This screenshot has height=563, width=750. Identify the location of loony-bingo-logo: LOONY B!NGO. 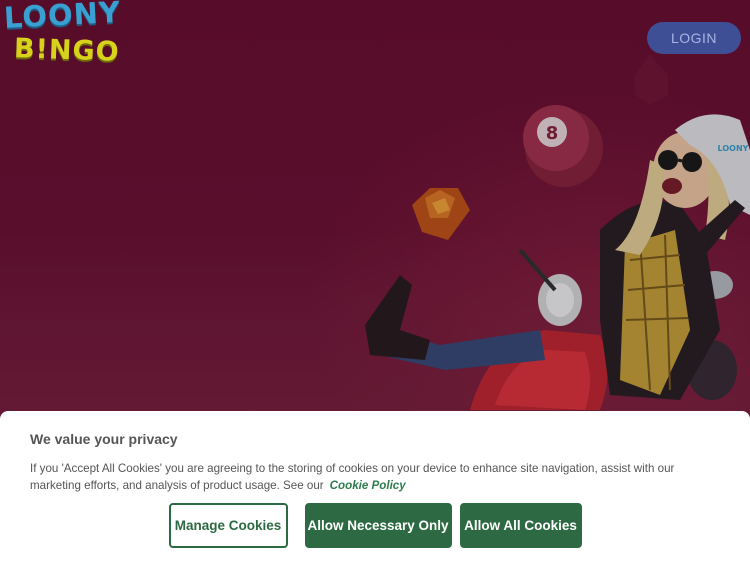
(67, 37).